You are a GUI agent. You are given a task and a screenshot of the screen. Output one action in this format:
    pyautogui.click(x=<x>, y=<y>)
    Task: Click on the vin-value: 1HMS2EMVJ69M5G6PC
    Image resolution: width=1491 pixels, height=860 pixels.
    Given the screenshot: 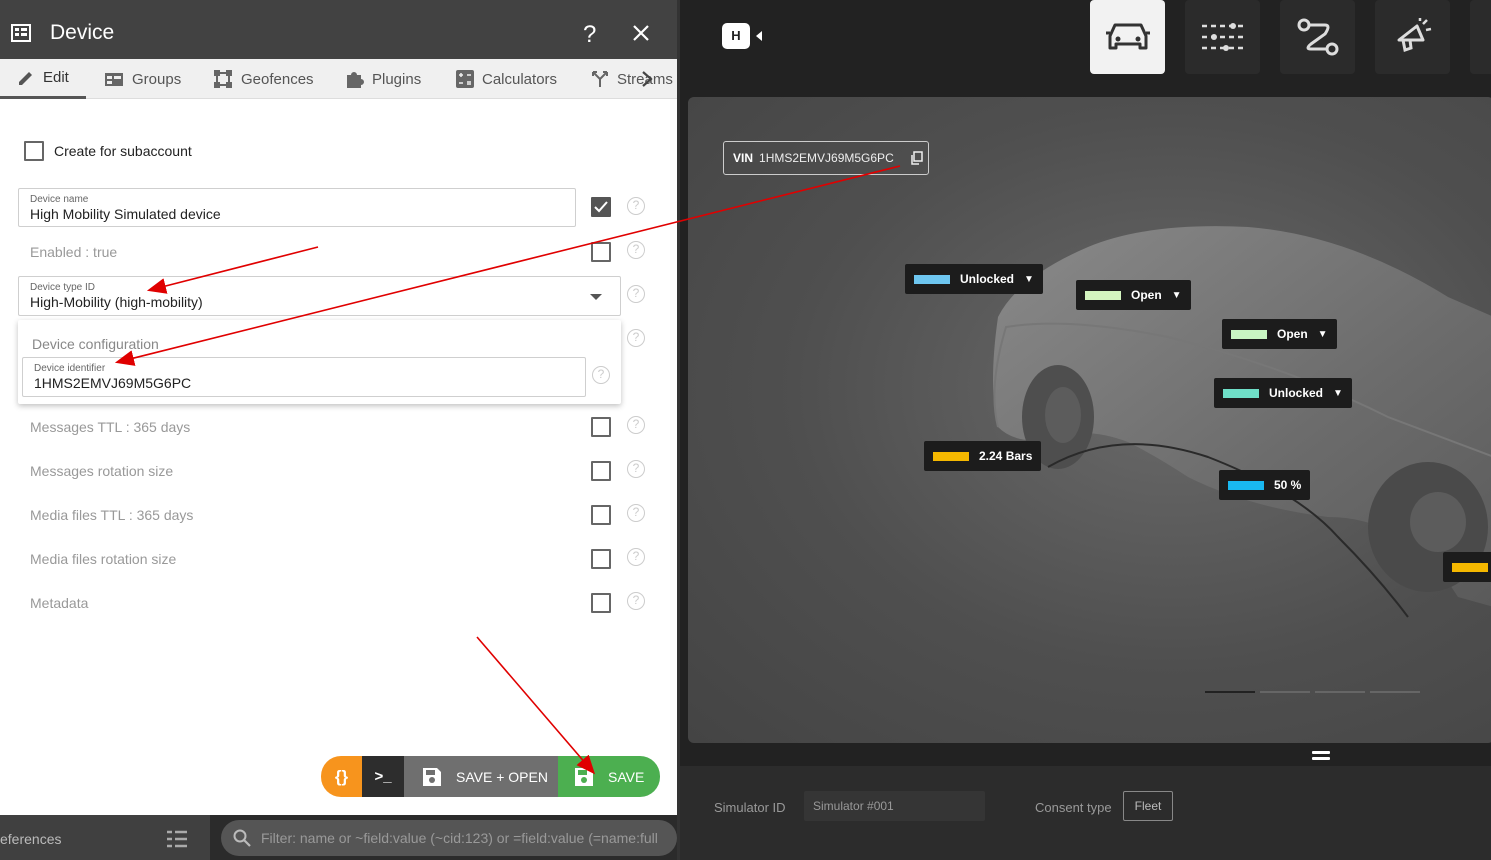 What is the action you would take?
    pyautogui.click(x=826, y=158)
    